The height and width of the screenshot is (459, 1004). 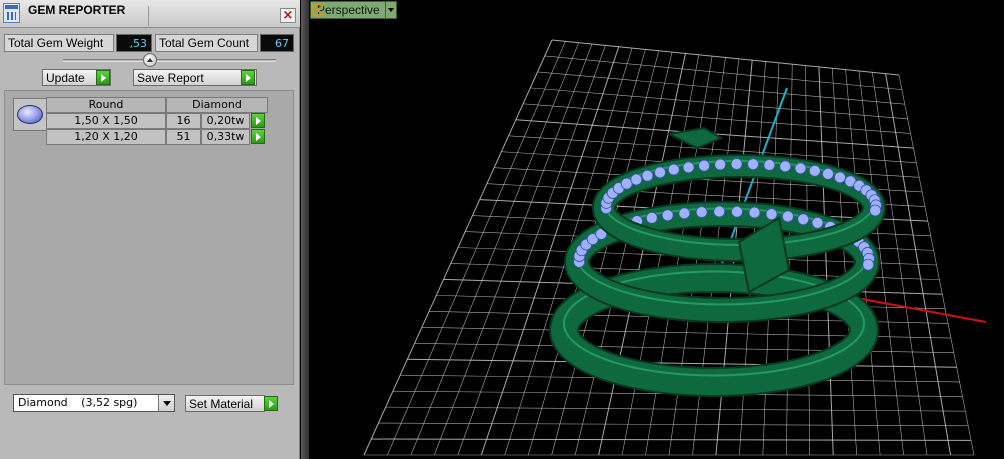 What do you see at coordinates (288, 15) in the screenshot?
I see `close-icon: ×` at bounding box center [288, 15].